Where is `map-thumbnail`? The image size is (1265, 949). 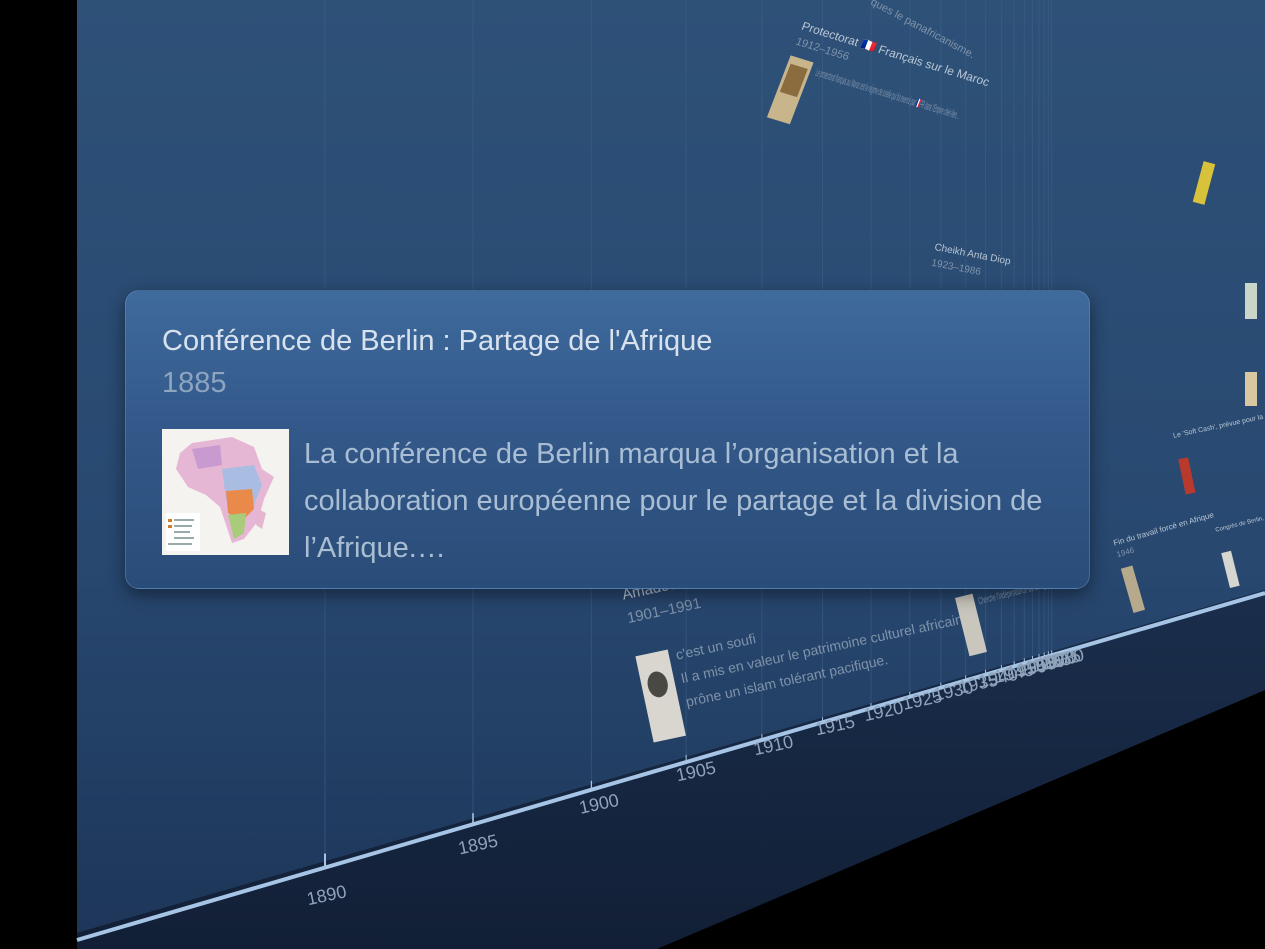 map-thumbnail is located at coordinates (225, 492).